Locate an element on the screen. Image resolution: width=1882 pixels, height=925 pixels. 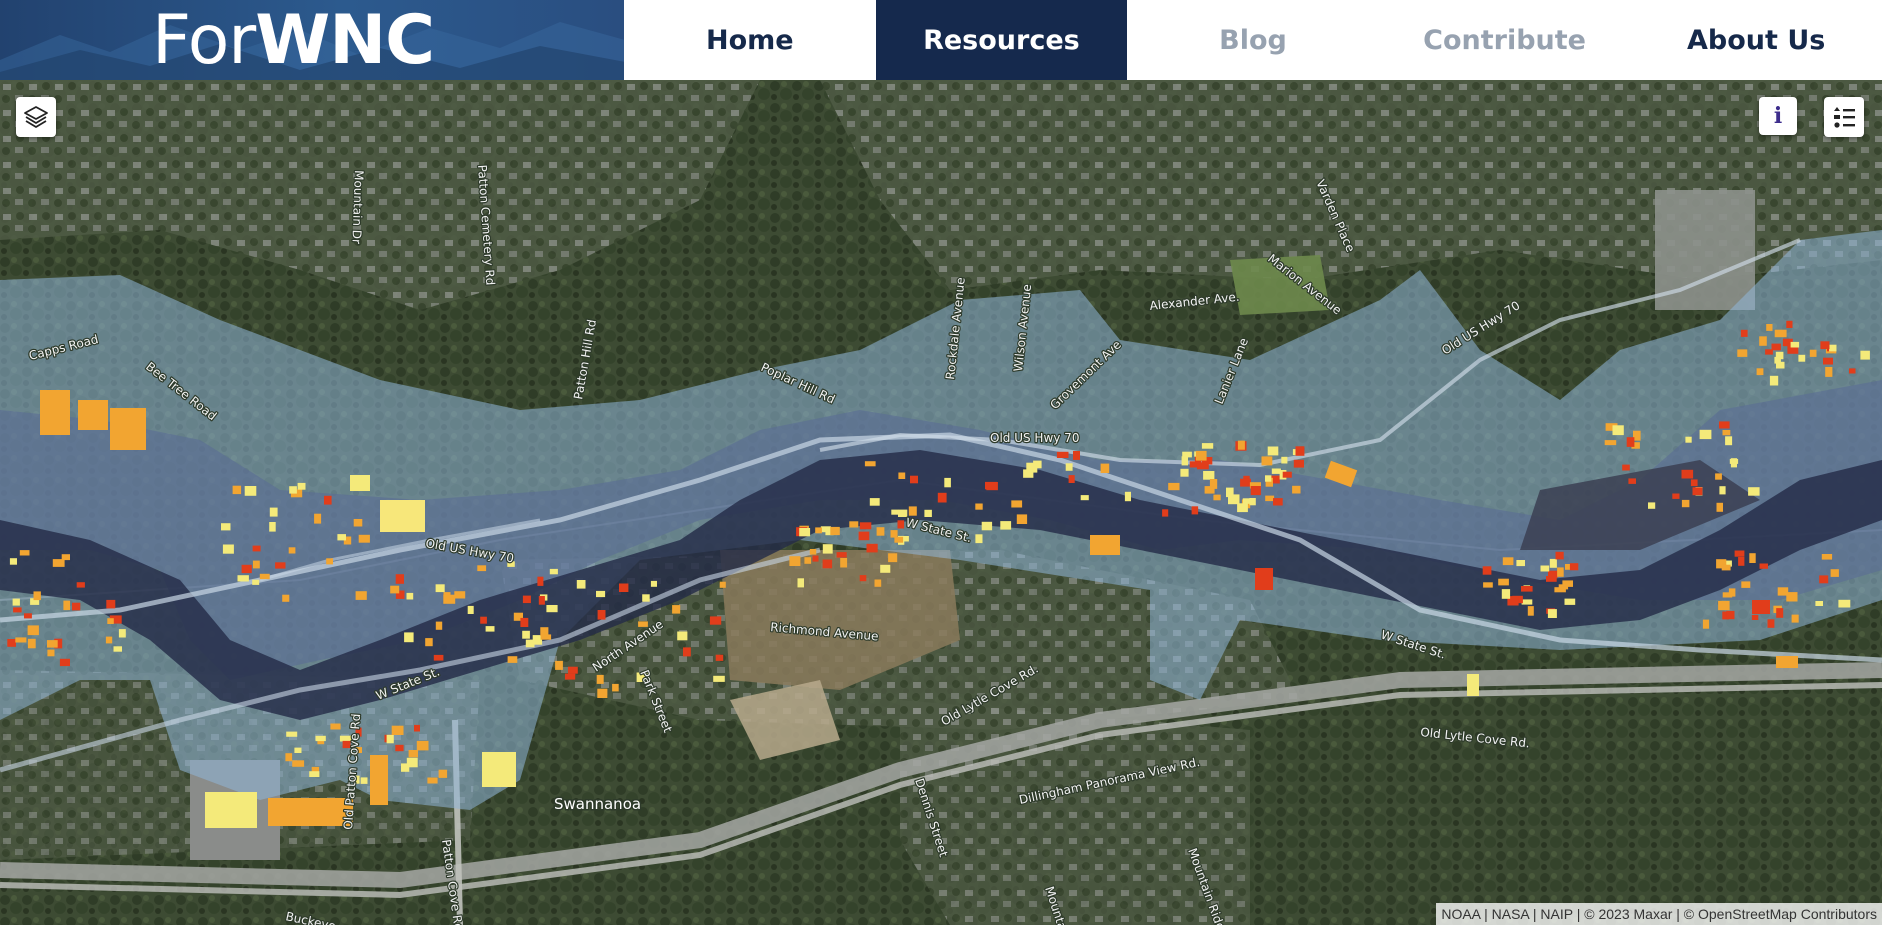
info-button: i is located at coordinates (1778, 116).